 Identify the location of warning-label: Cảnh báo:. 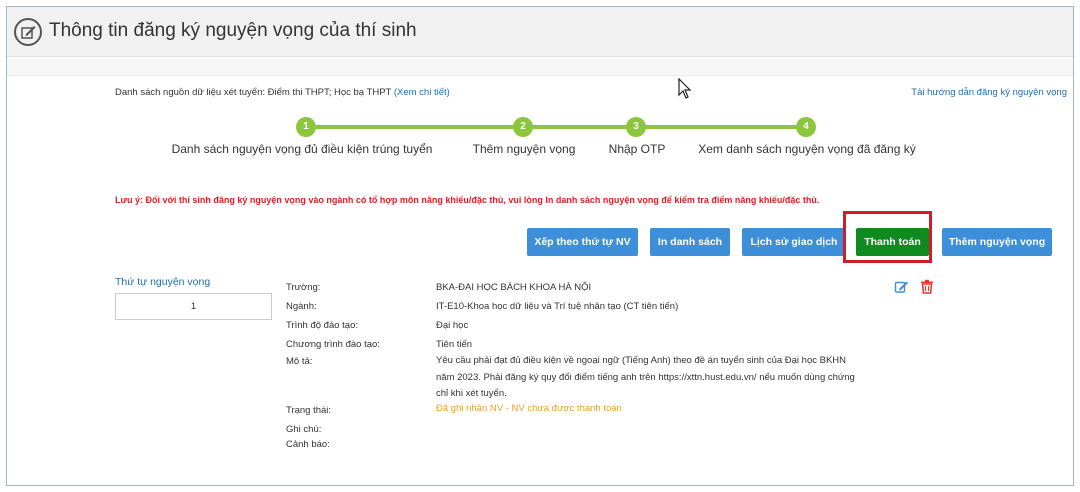
(308, 444).